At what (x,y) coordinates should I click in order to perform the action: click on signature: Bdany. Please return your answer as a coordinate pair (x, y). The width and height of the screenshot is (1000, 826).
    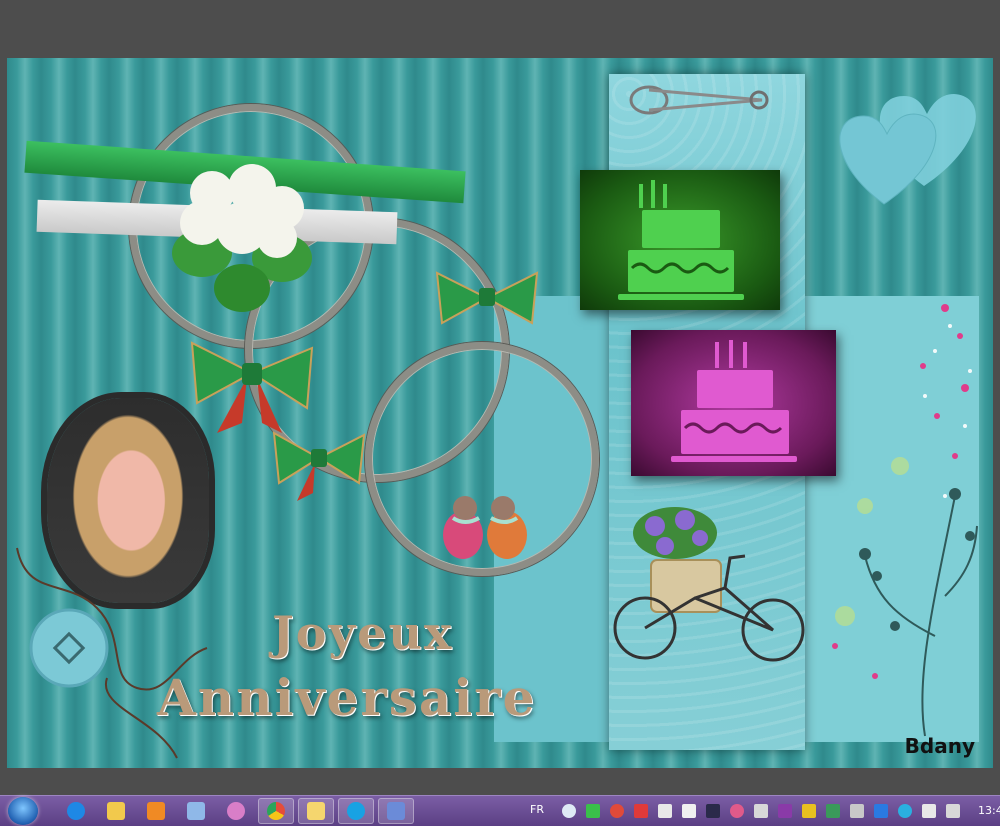
    Looking at the image, I should click on (939, 746).